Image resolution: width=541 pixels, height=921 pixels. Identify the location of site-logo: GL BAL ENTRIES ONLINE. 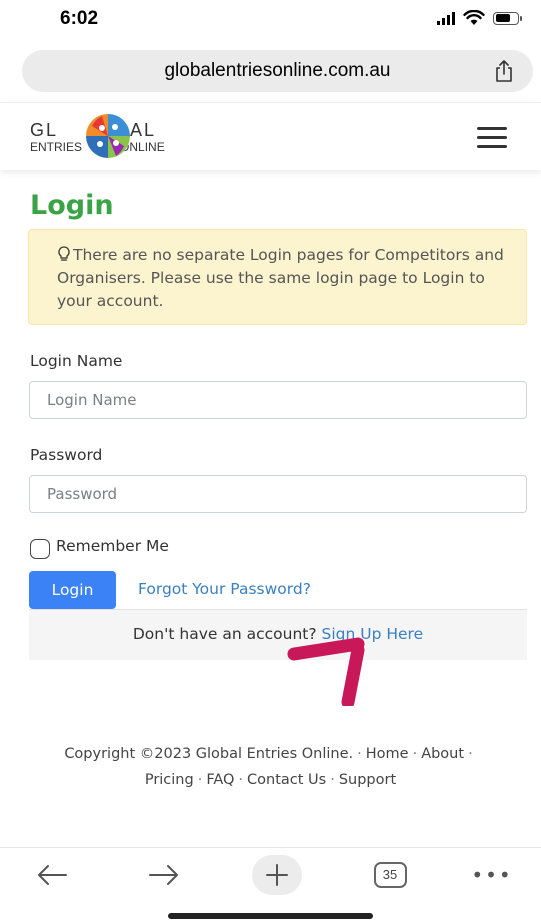
(120, 136).